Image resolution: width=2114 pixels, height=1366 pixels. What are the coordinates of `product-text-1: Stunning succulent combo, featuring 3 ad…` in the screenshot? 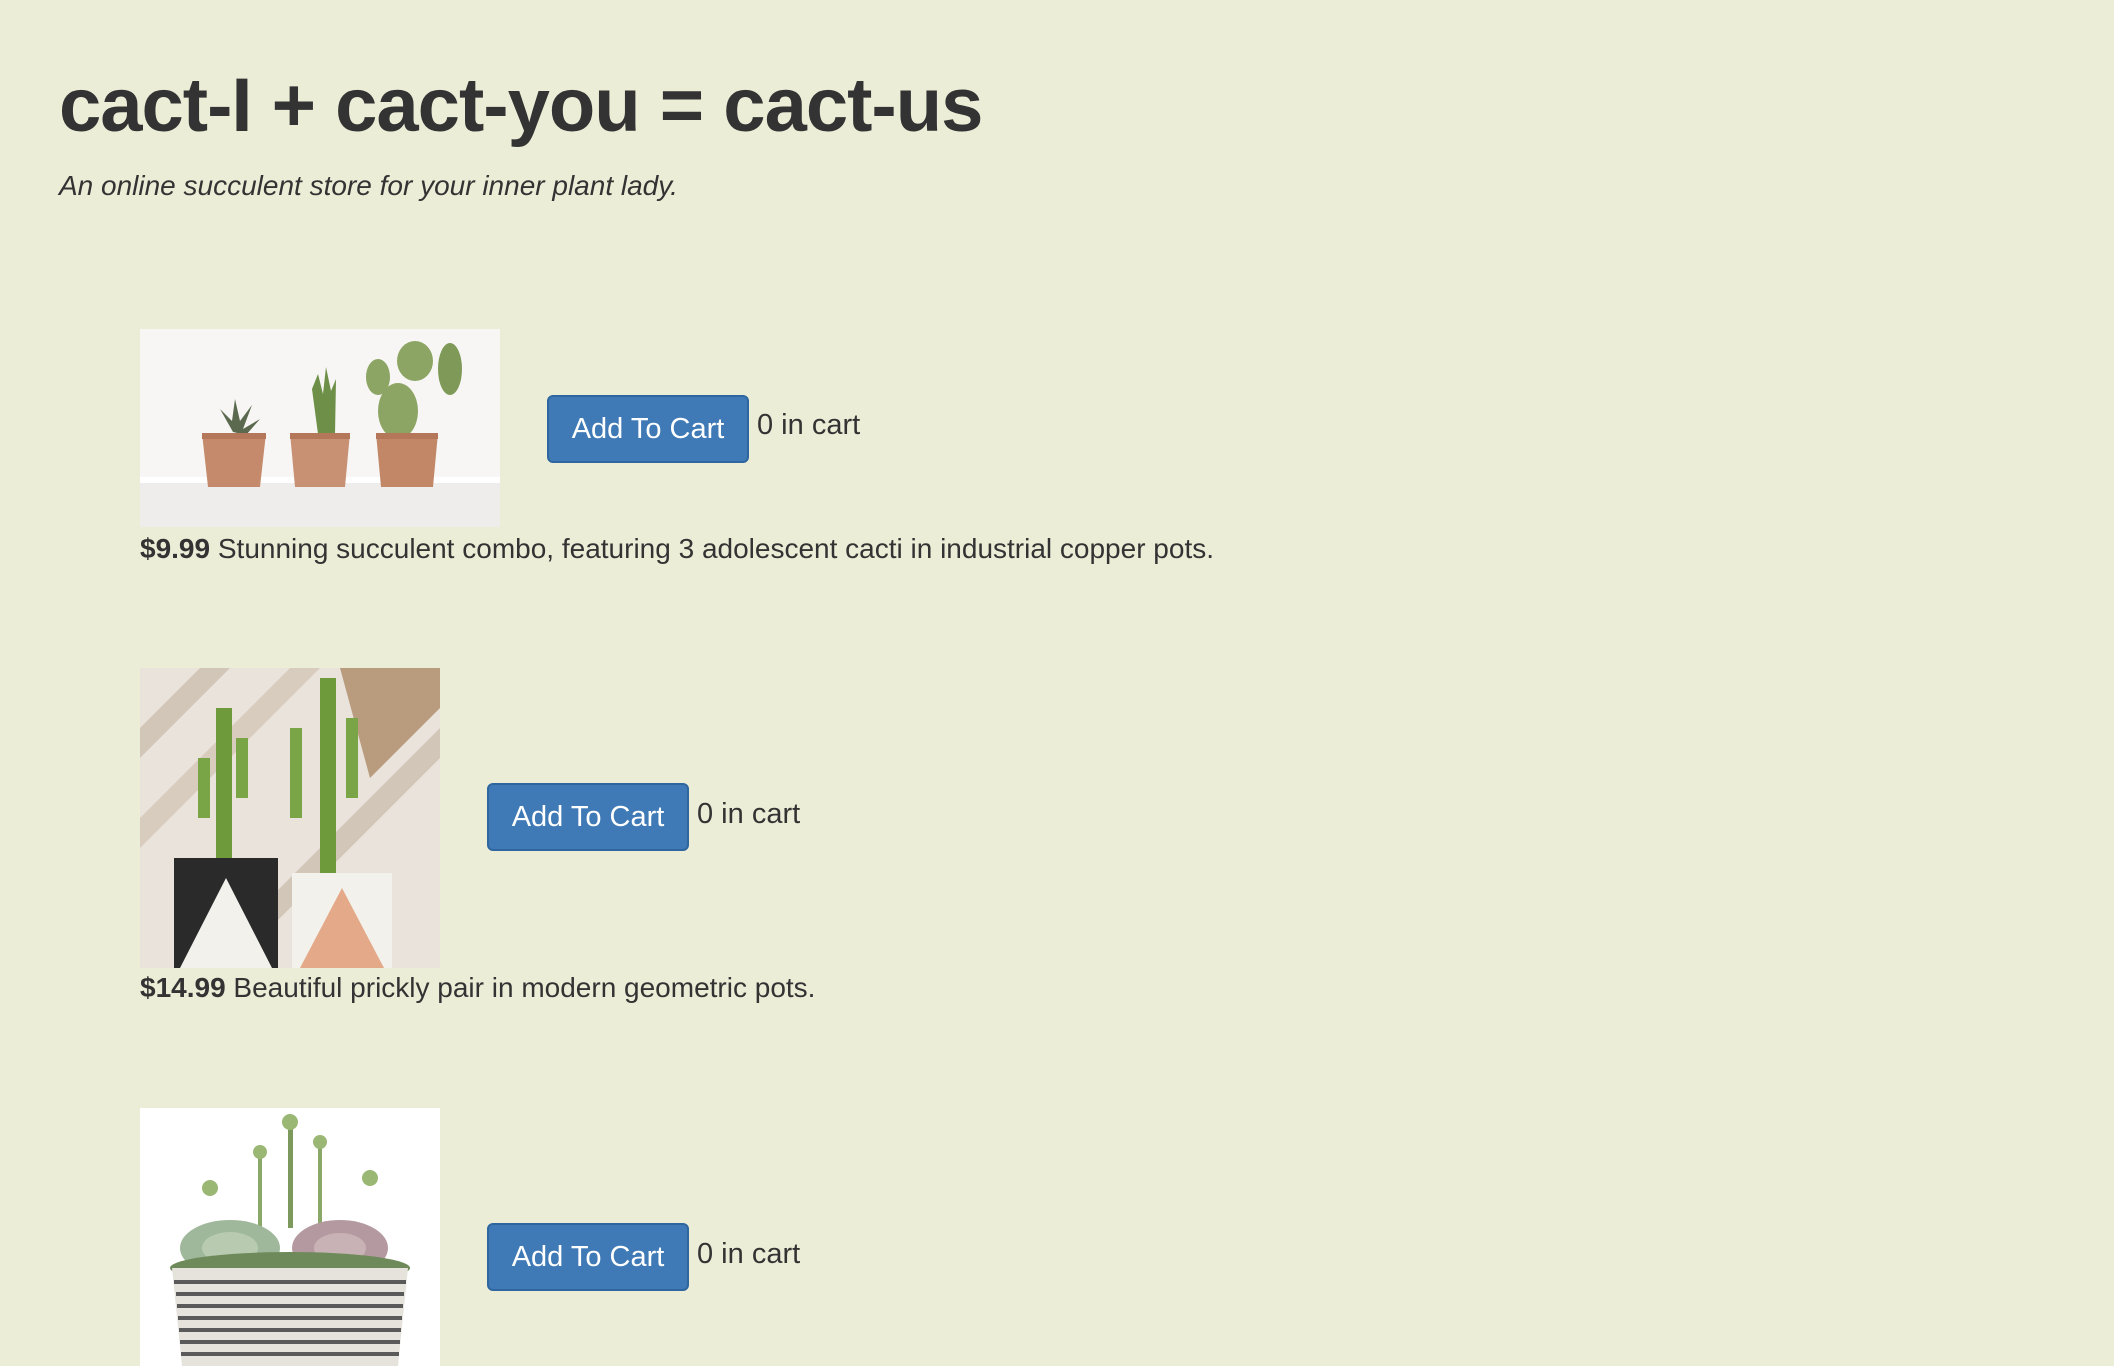 It's located at (716, 548).